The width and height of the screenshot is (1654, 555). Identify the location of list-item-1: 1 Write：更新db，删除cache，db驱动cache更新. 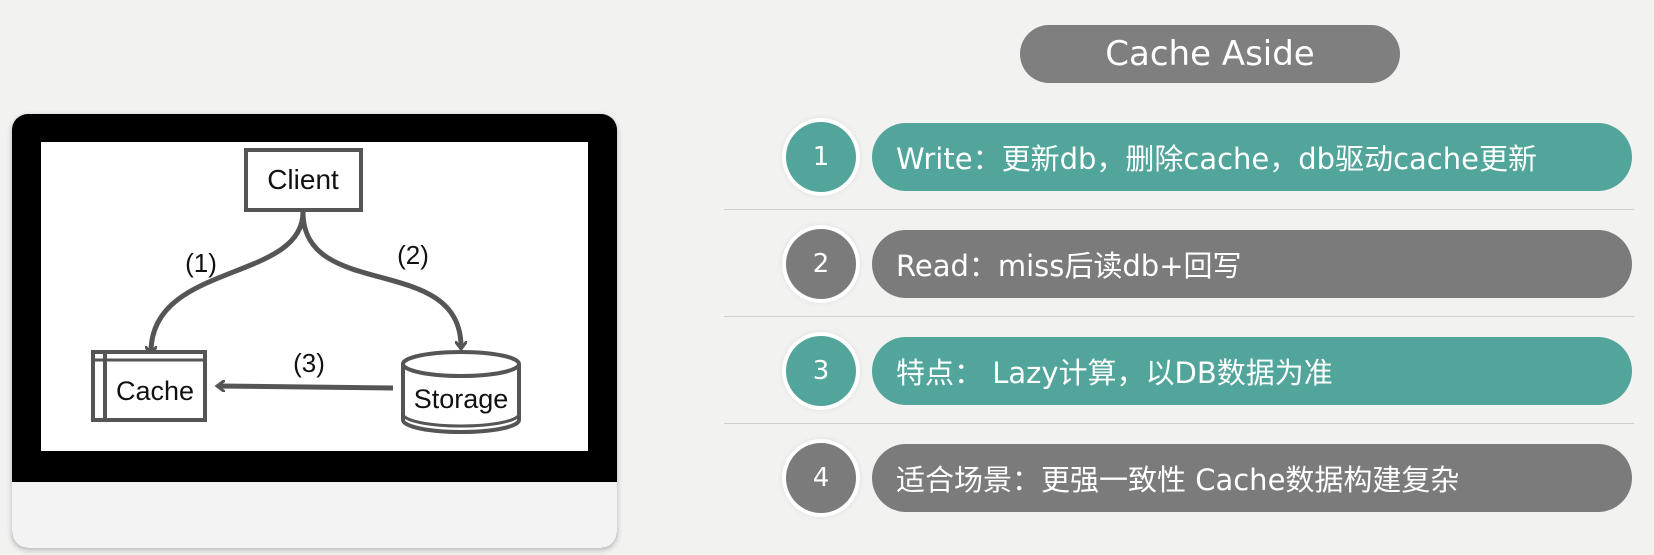
(1189, 157).